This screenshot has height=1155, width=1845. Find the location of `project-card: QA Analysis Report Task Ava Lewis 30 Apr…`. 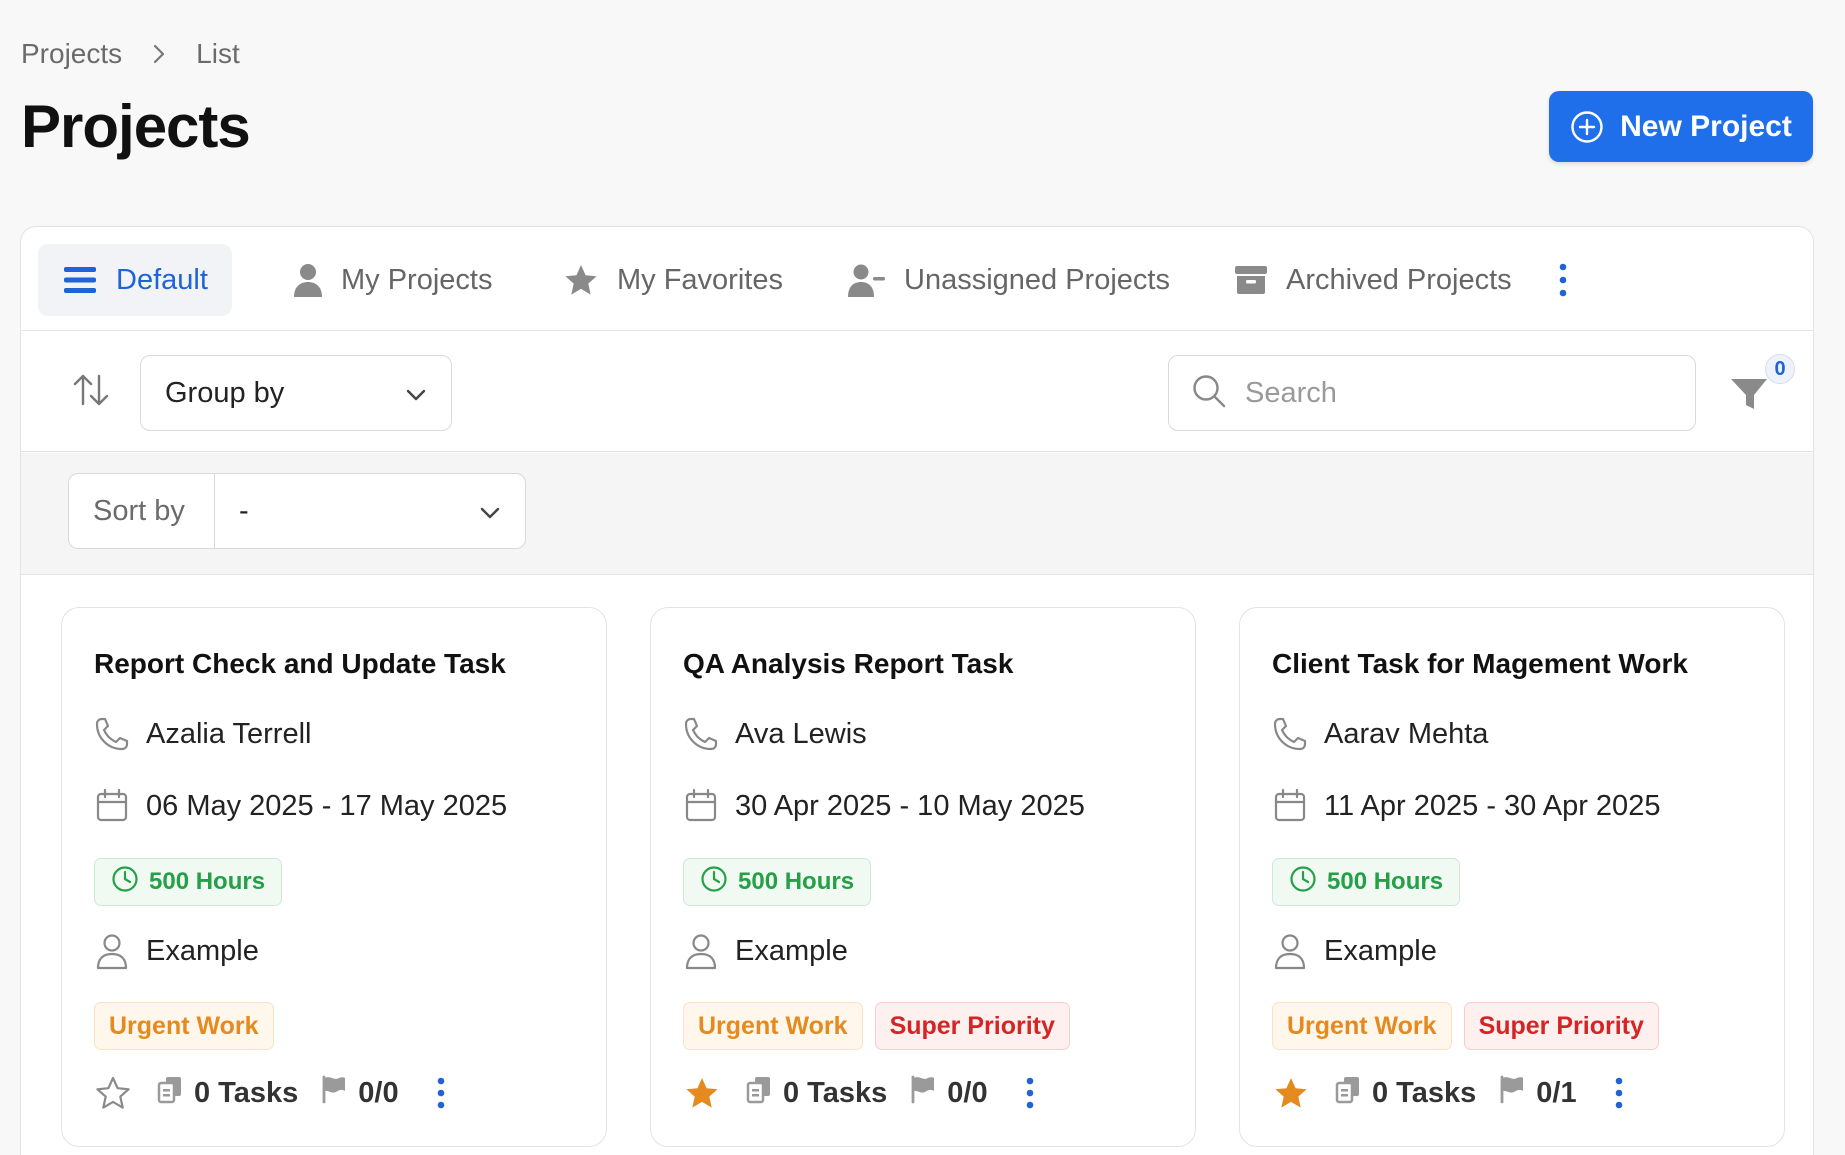

project-card: QA Analysis Report Task Ava Lewis 30 Apr… is located at coordinates (923, 877).